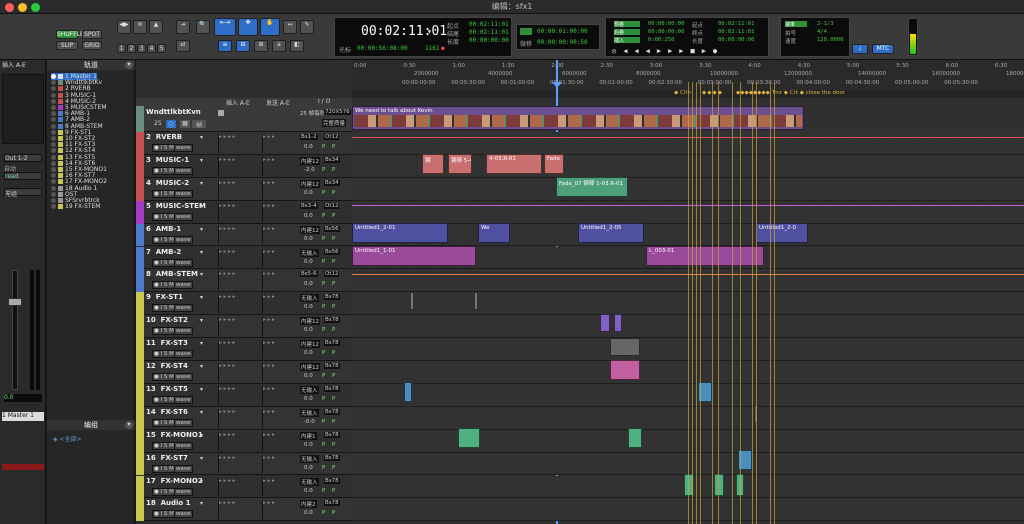  Describe the element at coordinates (309, 137) in the screenshot. I see `input-select: Bs1-2` at that location.